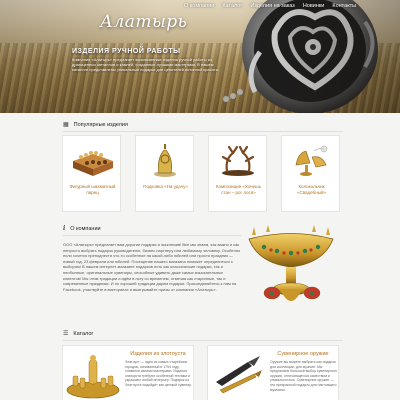 Image resolution: width=400 pixels, height=400 pixels. Describe the element at coordinates (152, 235) in the screenshot. I see `about-divider` at that location.